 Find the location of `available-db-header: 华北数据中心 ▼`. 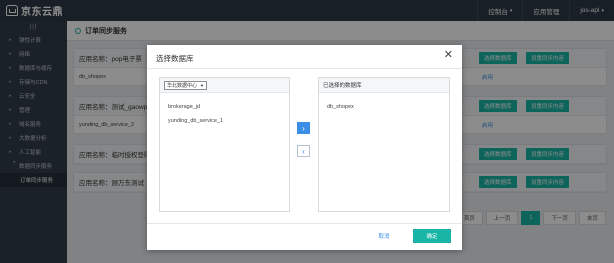

available-db-header: 华北数据中心 ▼ is located at coordinates (224, 85).